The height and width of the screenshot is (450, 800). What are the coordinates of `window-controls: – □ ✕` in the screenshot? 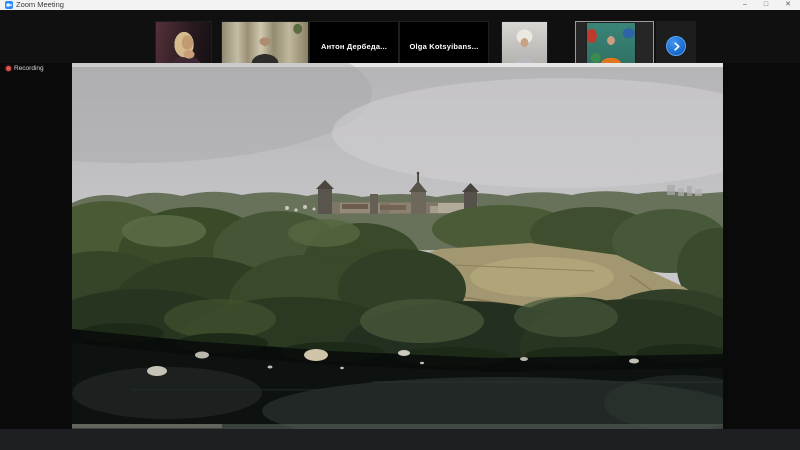 It's located at (769, 5).